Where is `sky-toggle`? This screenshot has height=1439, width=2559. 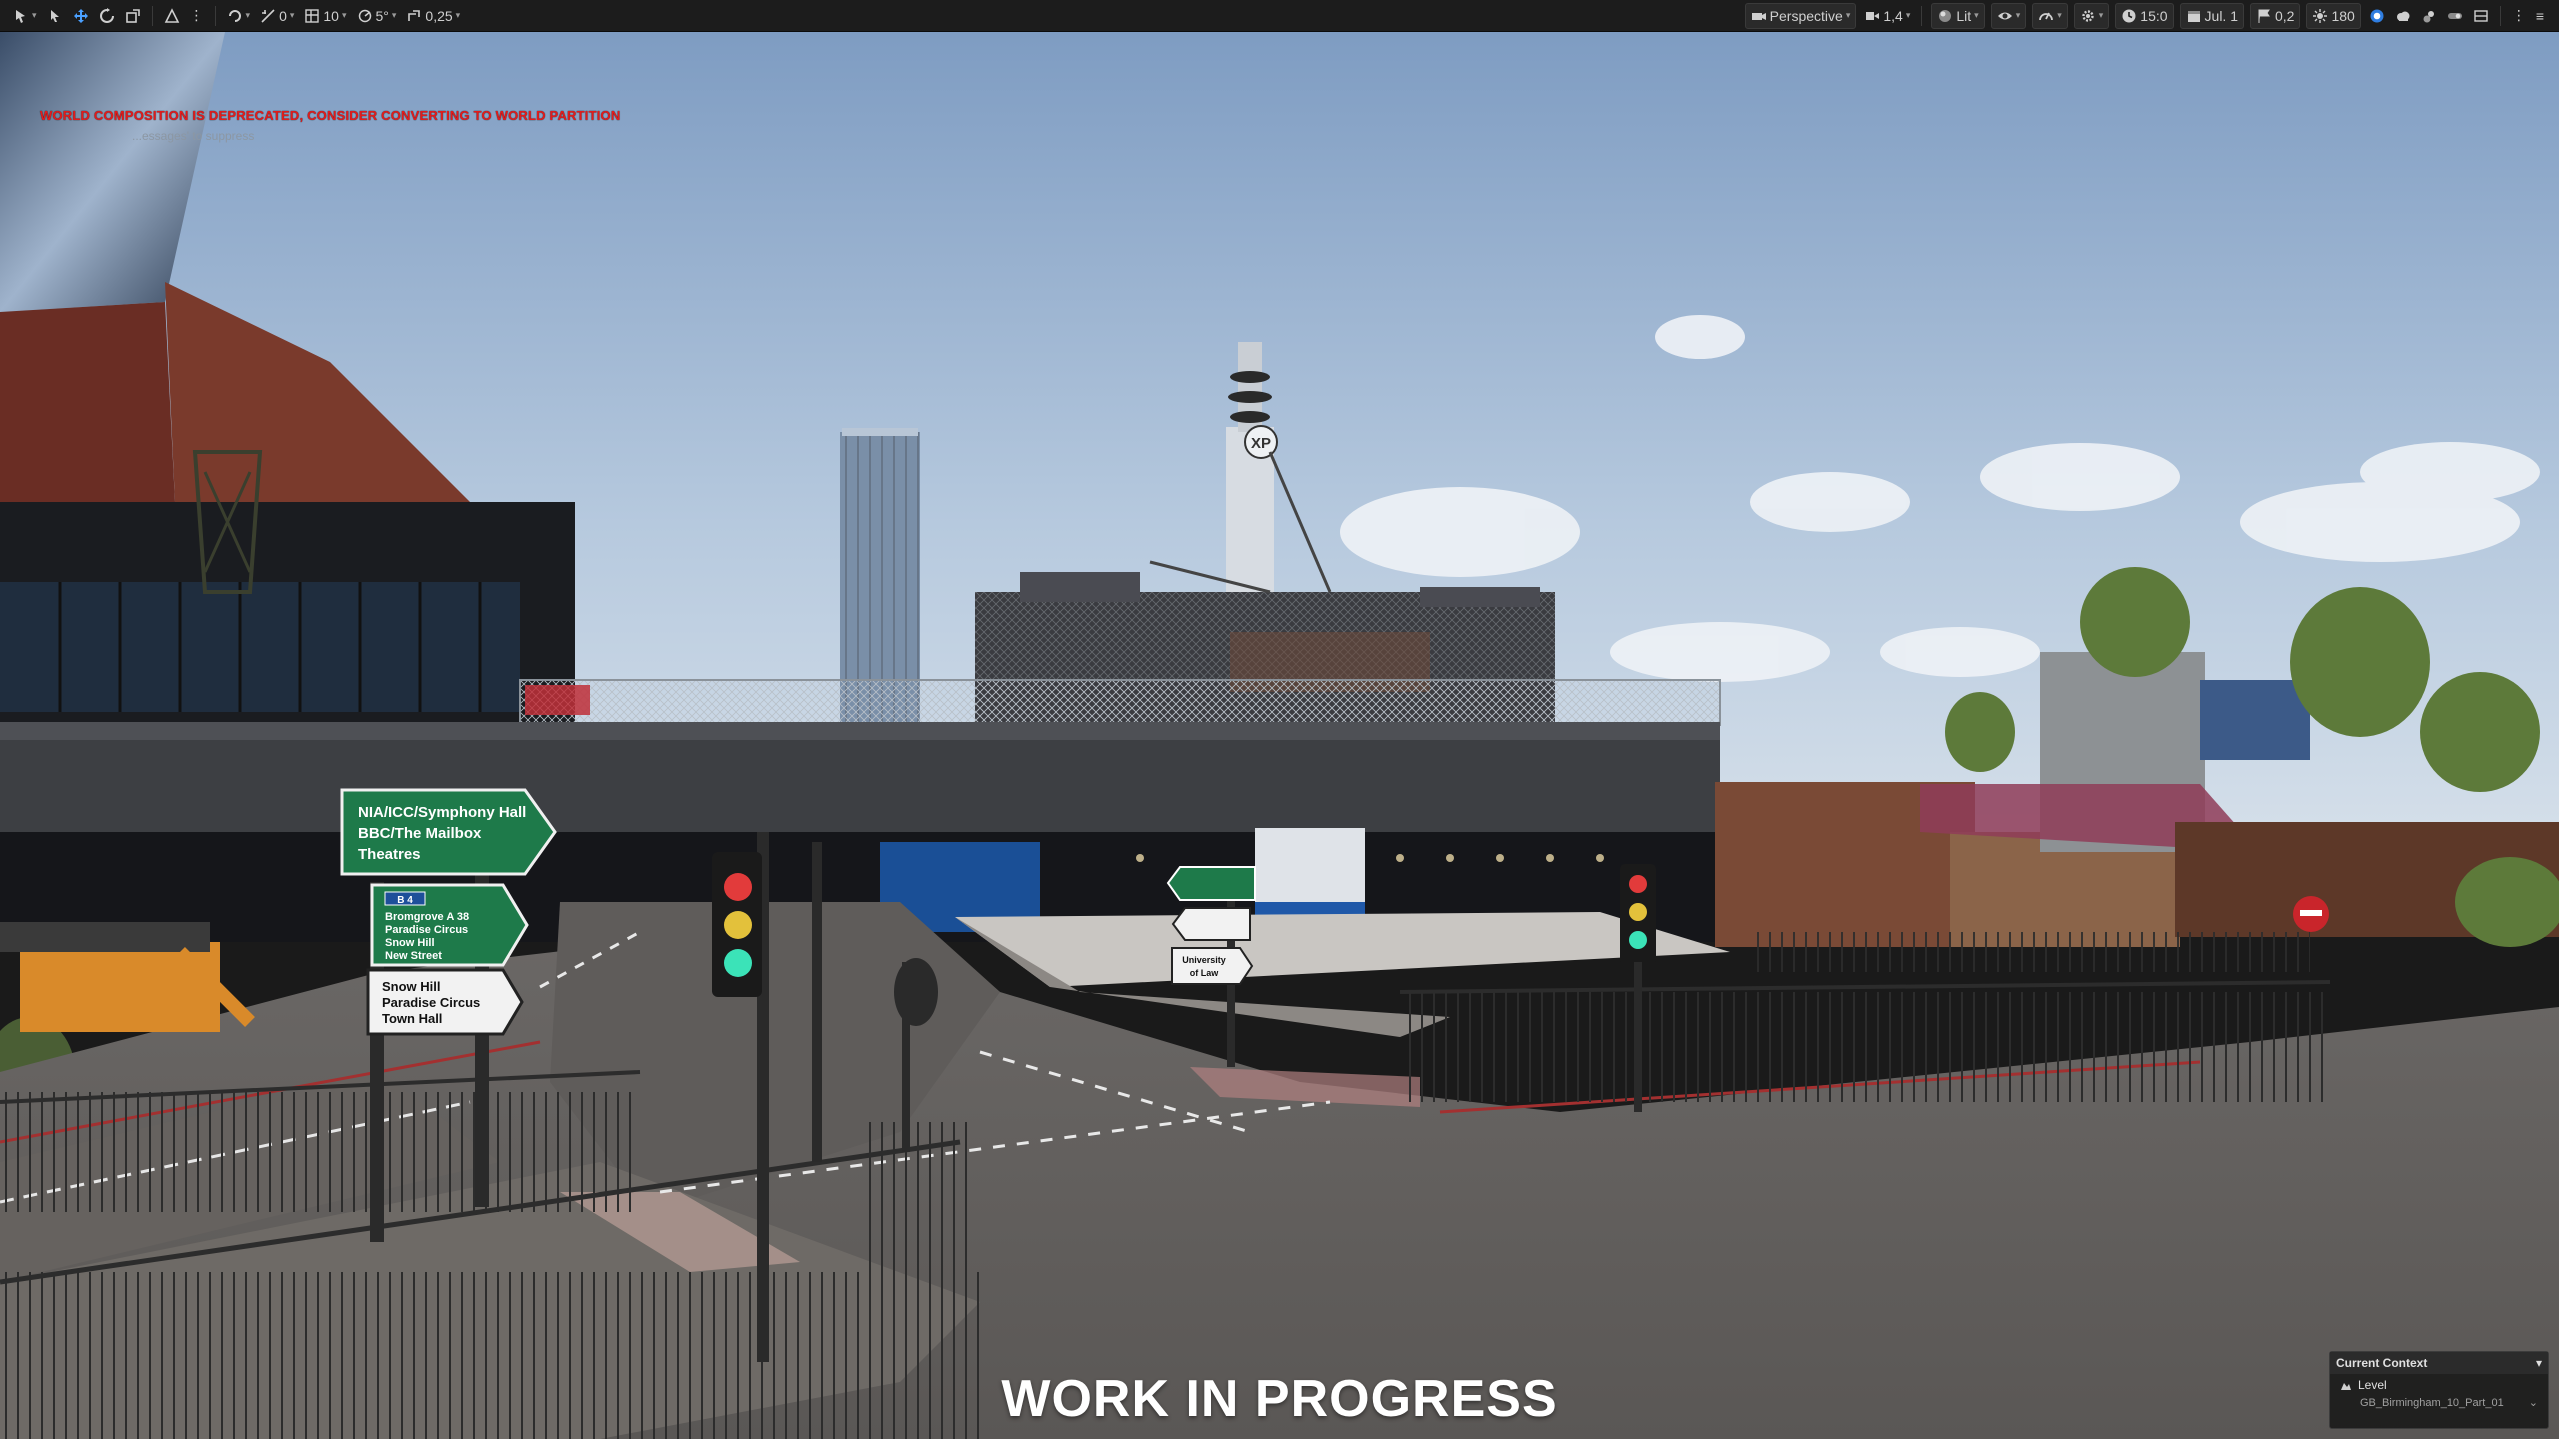
sky-toggle is located at coordinates (2403, 16).